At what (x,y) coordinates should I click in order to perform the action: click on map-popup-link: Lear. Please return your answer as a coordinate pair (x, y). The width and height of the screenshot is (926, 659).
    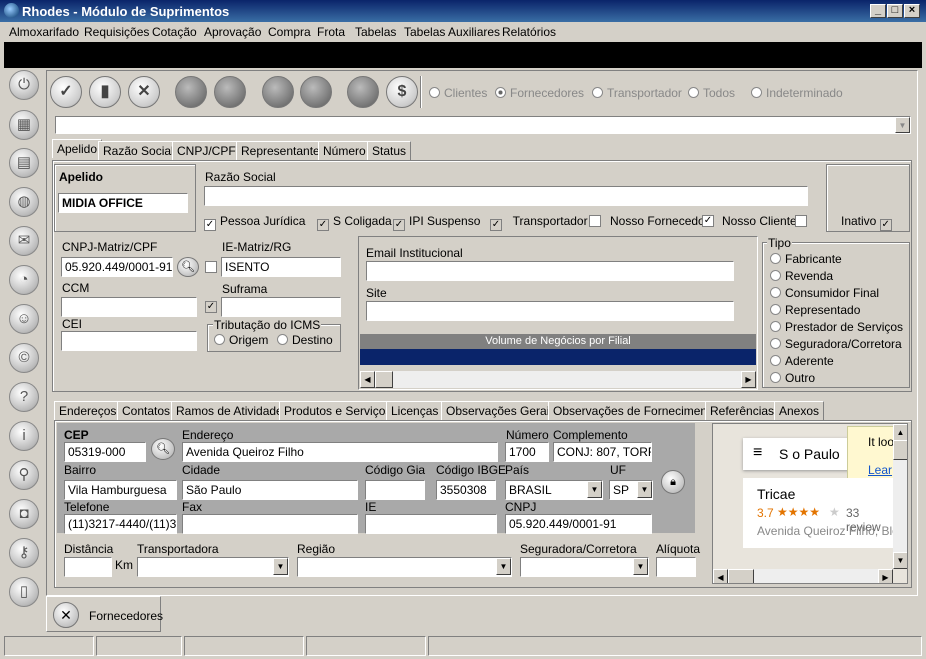
    Looking at the image, I should click on (880, 470).